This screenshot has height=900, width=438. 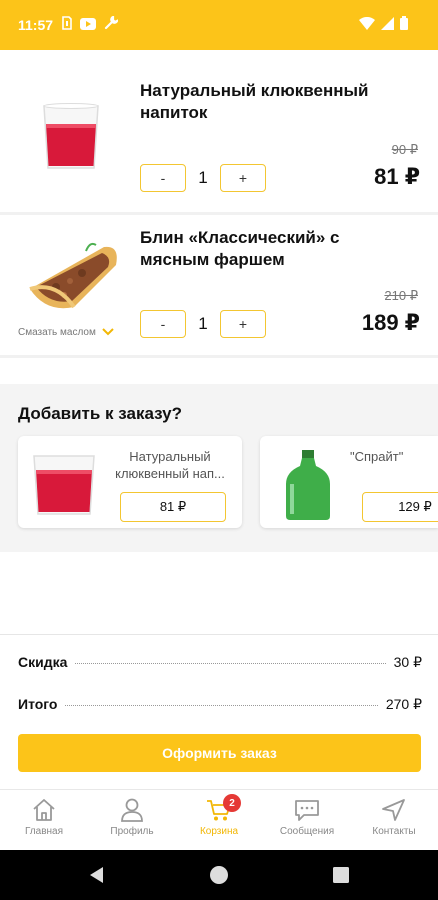 I want to click on discount-value: 30 ₽, so click(x=407, y=662).